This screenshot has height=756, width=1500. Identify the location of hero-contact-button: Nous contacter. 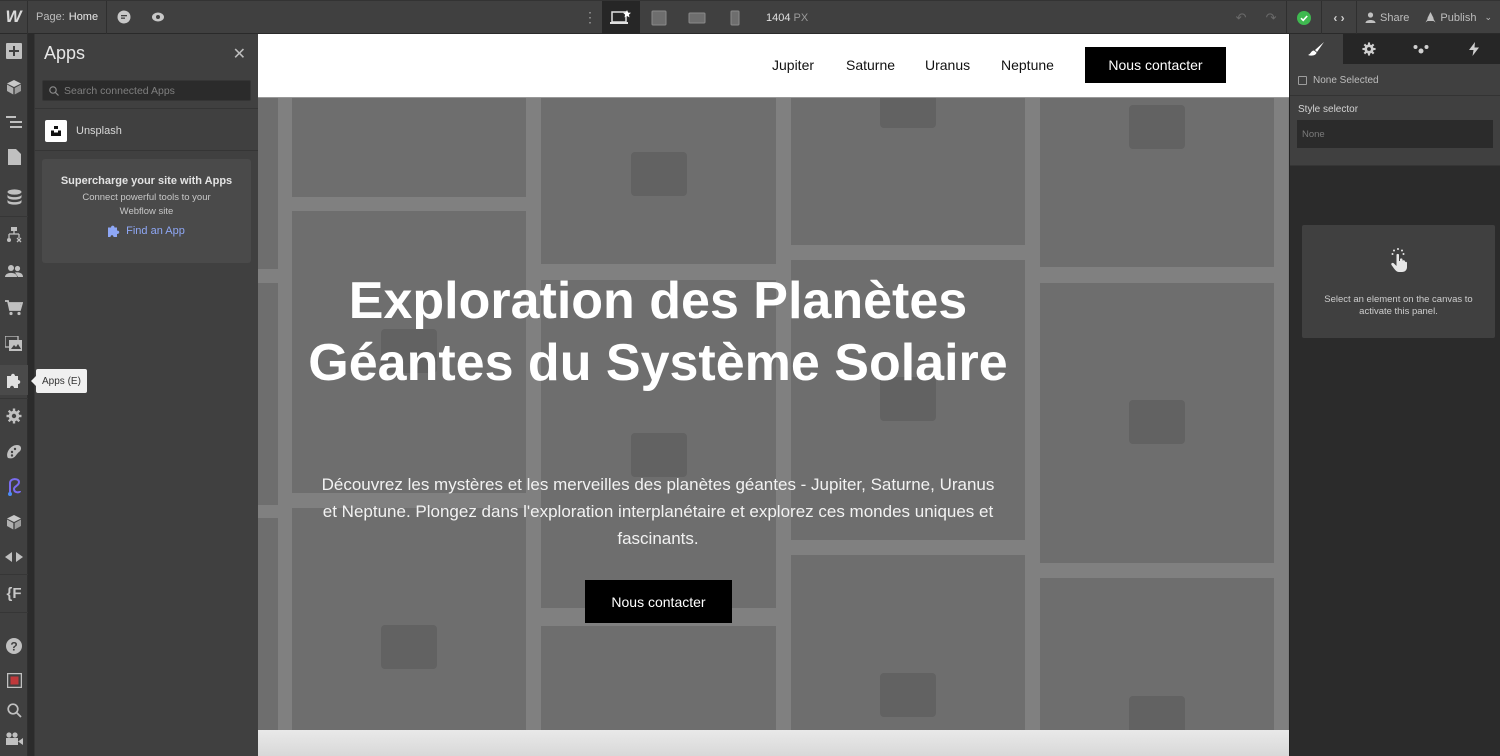
(658, 601).